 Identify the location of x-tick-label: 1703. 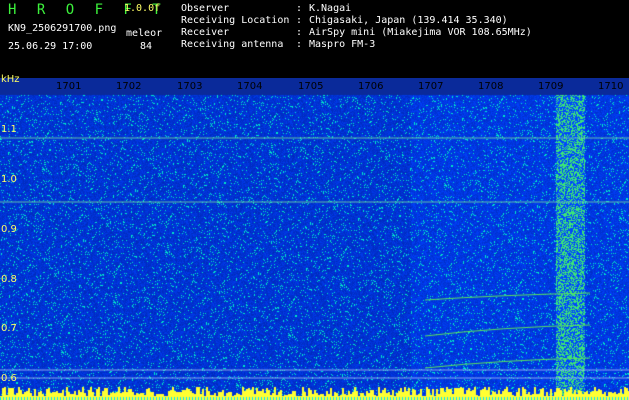
(190, 86).